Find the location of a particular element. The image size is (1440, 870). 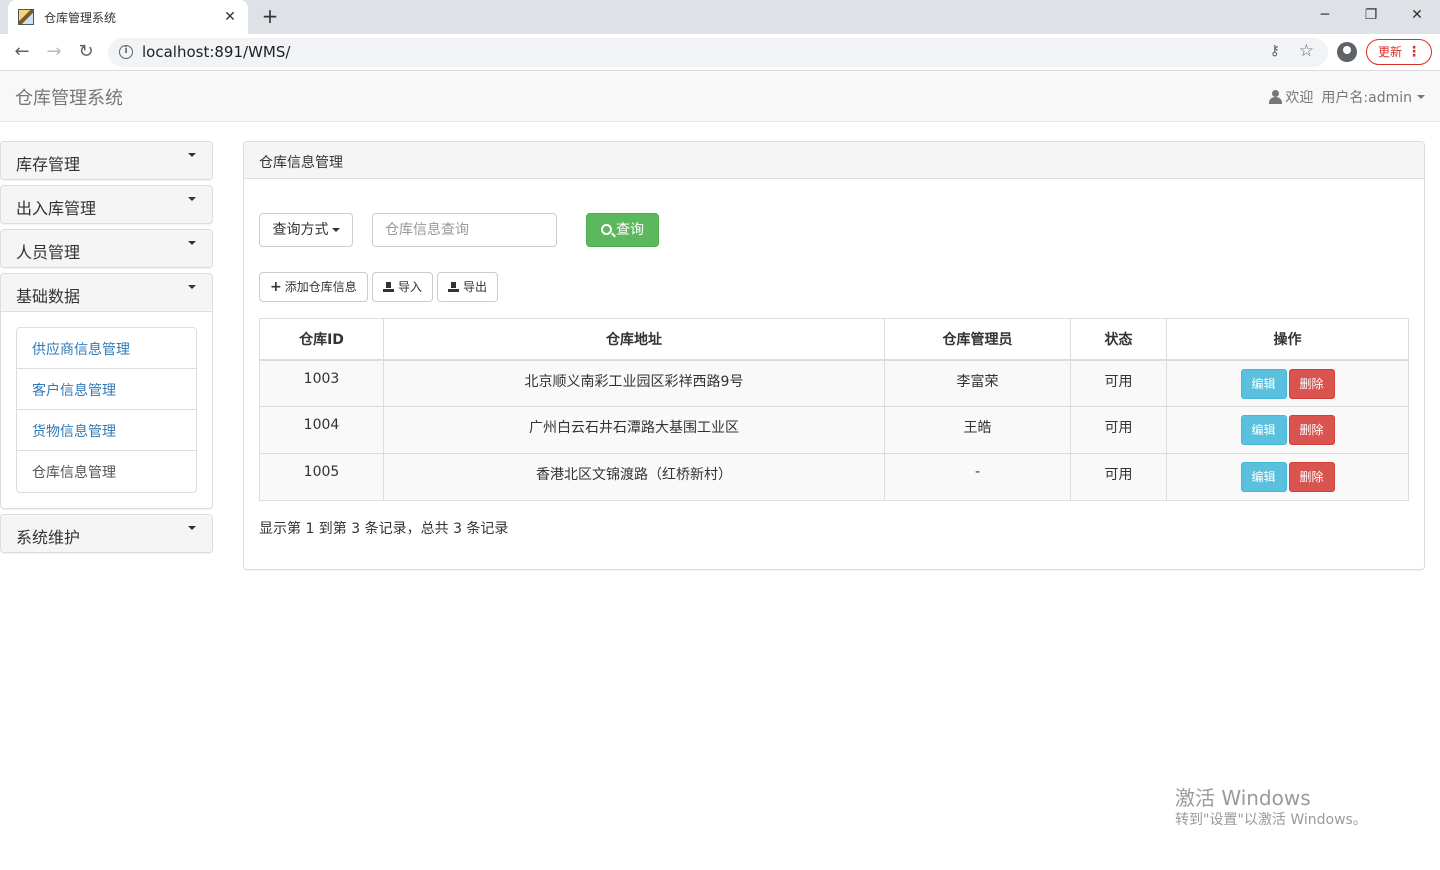

cell-address: 香港北区文锦渡路（红桥新村） is located at coordinates (634, 477).